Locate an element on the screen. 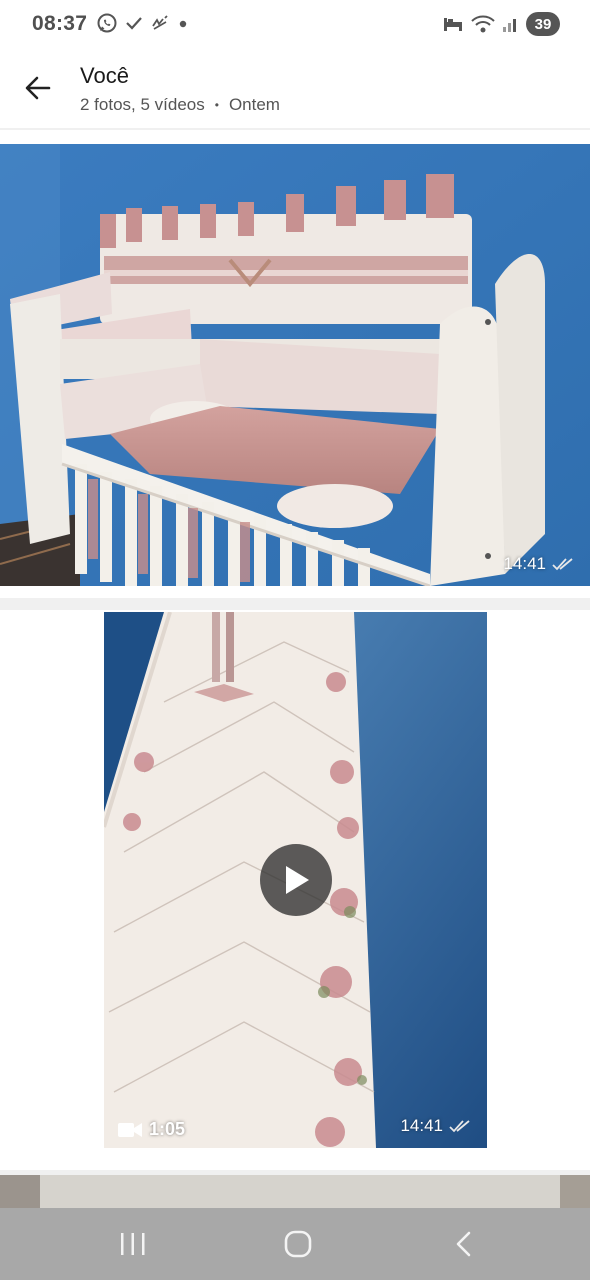 The image size is (590, 1280). arrow-left-icon is located at coordinates (38, 88).